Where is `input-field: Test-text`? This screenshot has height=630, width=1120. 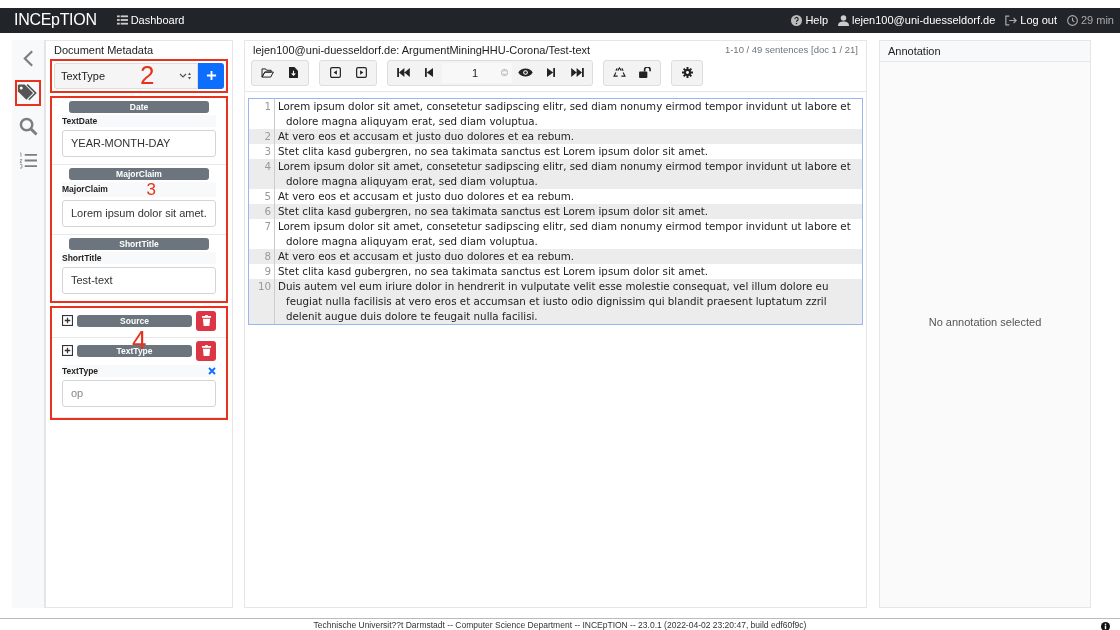
input-field: Test-text is located at coordinates (139, 280).